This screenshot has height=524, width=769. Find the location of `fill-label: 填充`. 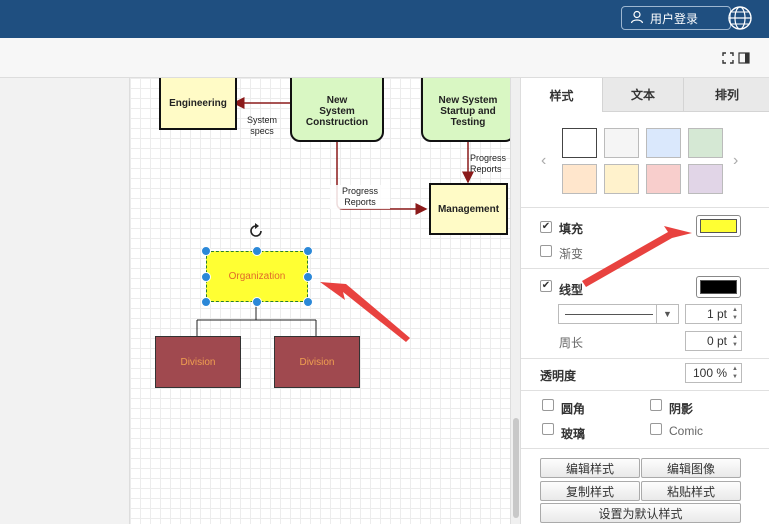

fill-label: 填充 is located at coordinates (571, 229).